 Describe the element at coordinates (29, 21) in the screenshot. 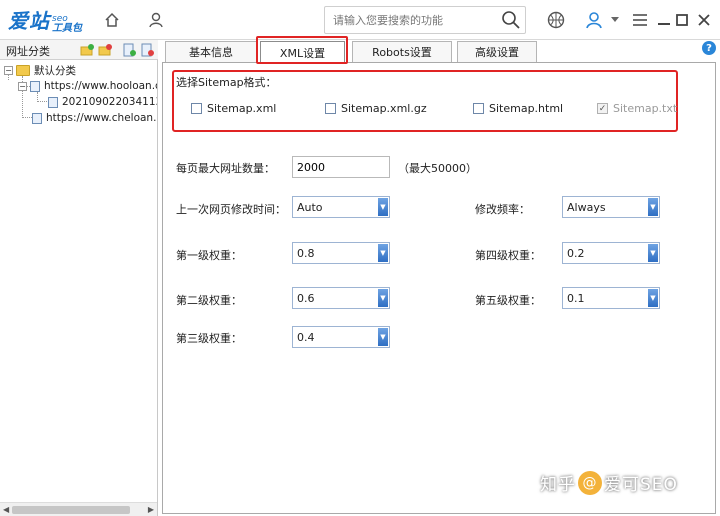

I see `logo-main-text: 爱站` at that location.